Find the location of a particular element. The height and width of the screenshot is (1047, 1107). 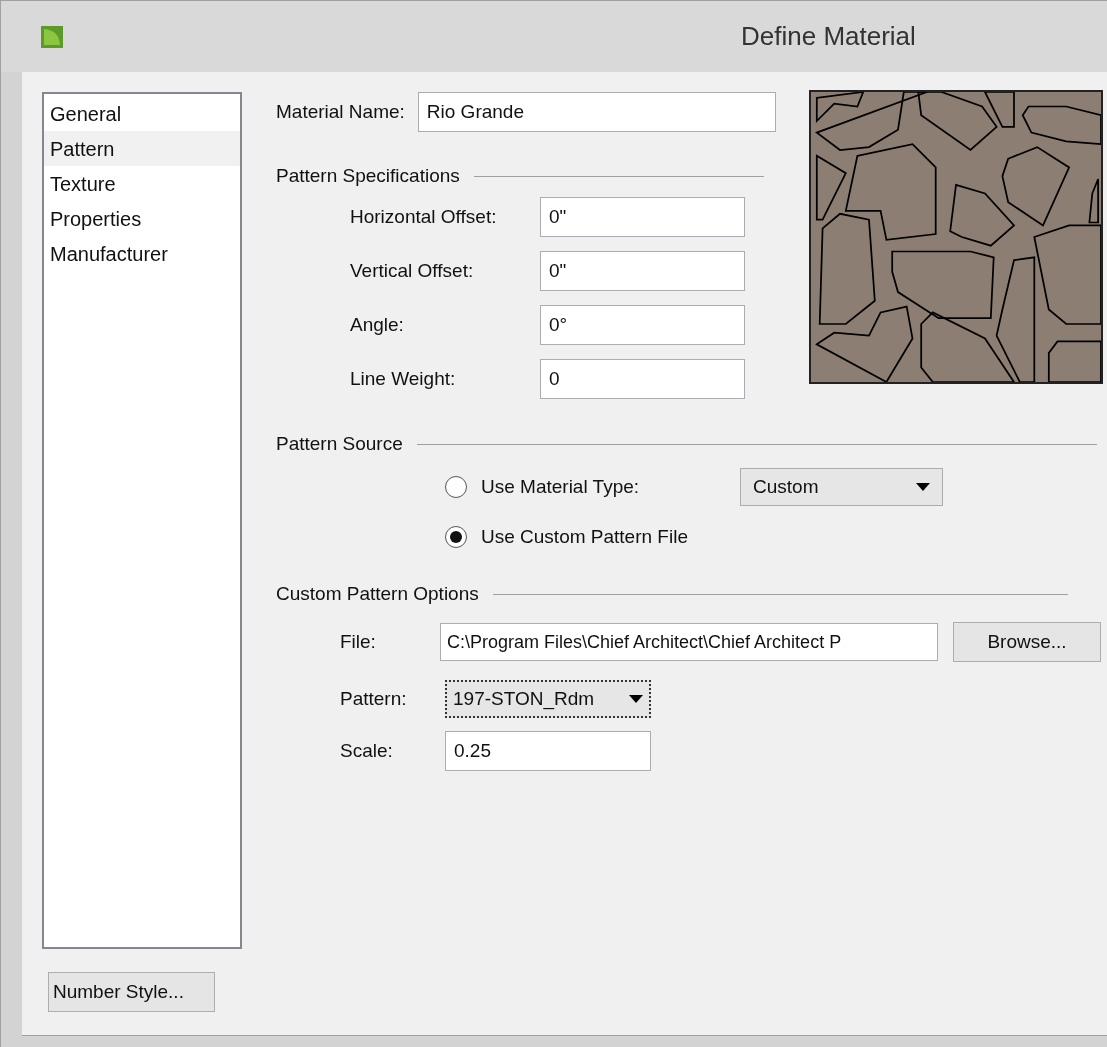

section-heading: Custom Pattern Options is located at coordinates (377, 593).